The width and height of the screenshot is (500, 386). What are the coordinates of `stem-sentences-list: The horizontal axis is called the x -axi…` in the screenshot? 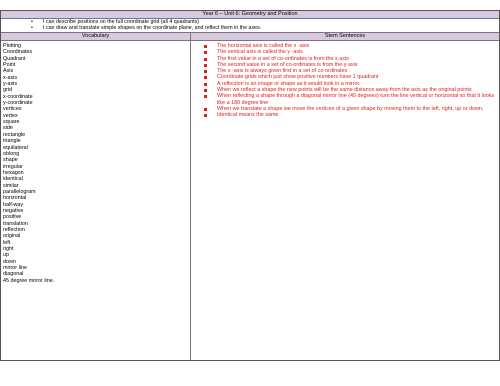 It's located at (345, 80).